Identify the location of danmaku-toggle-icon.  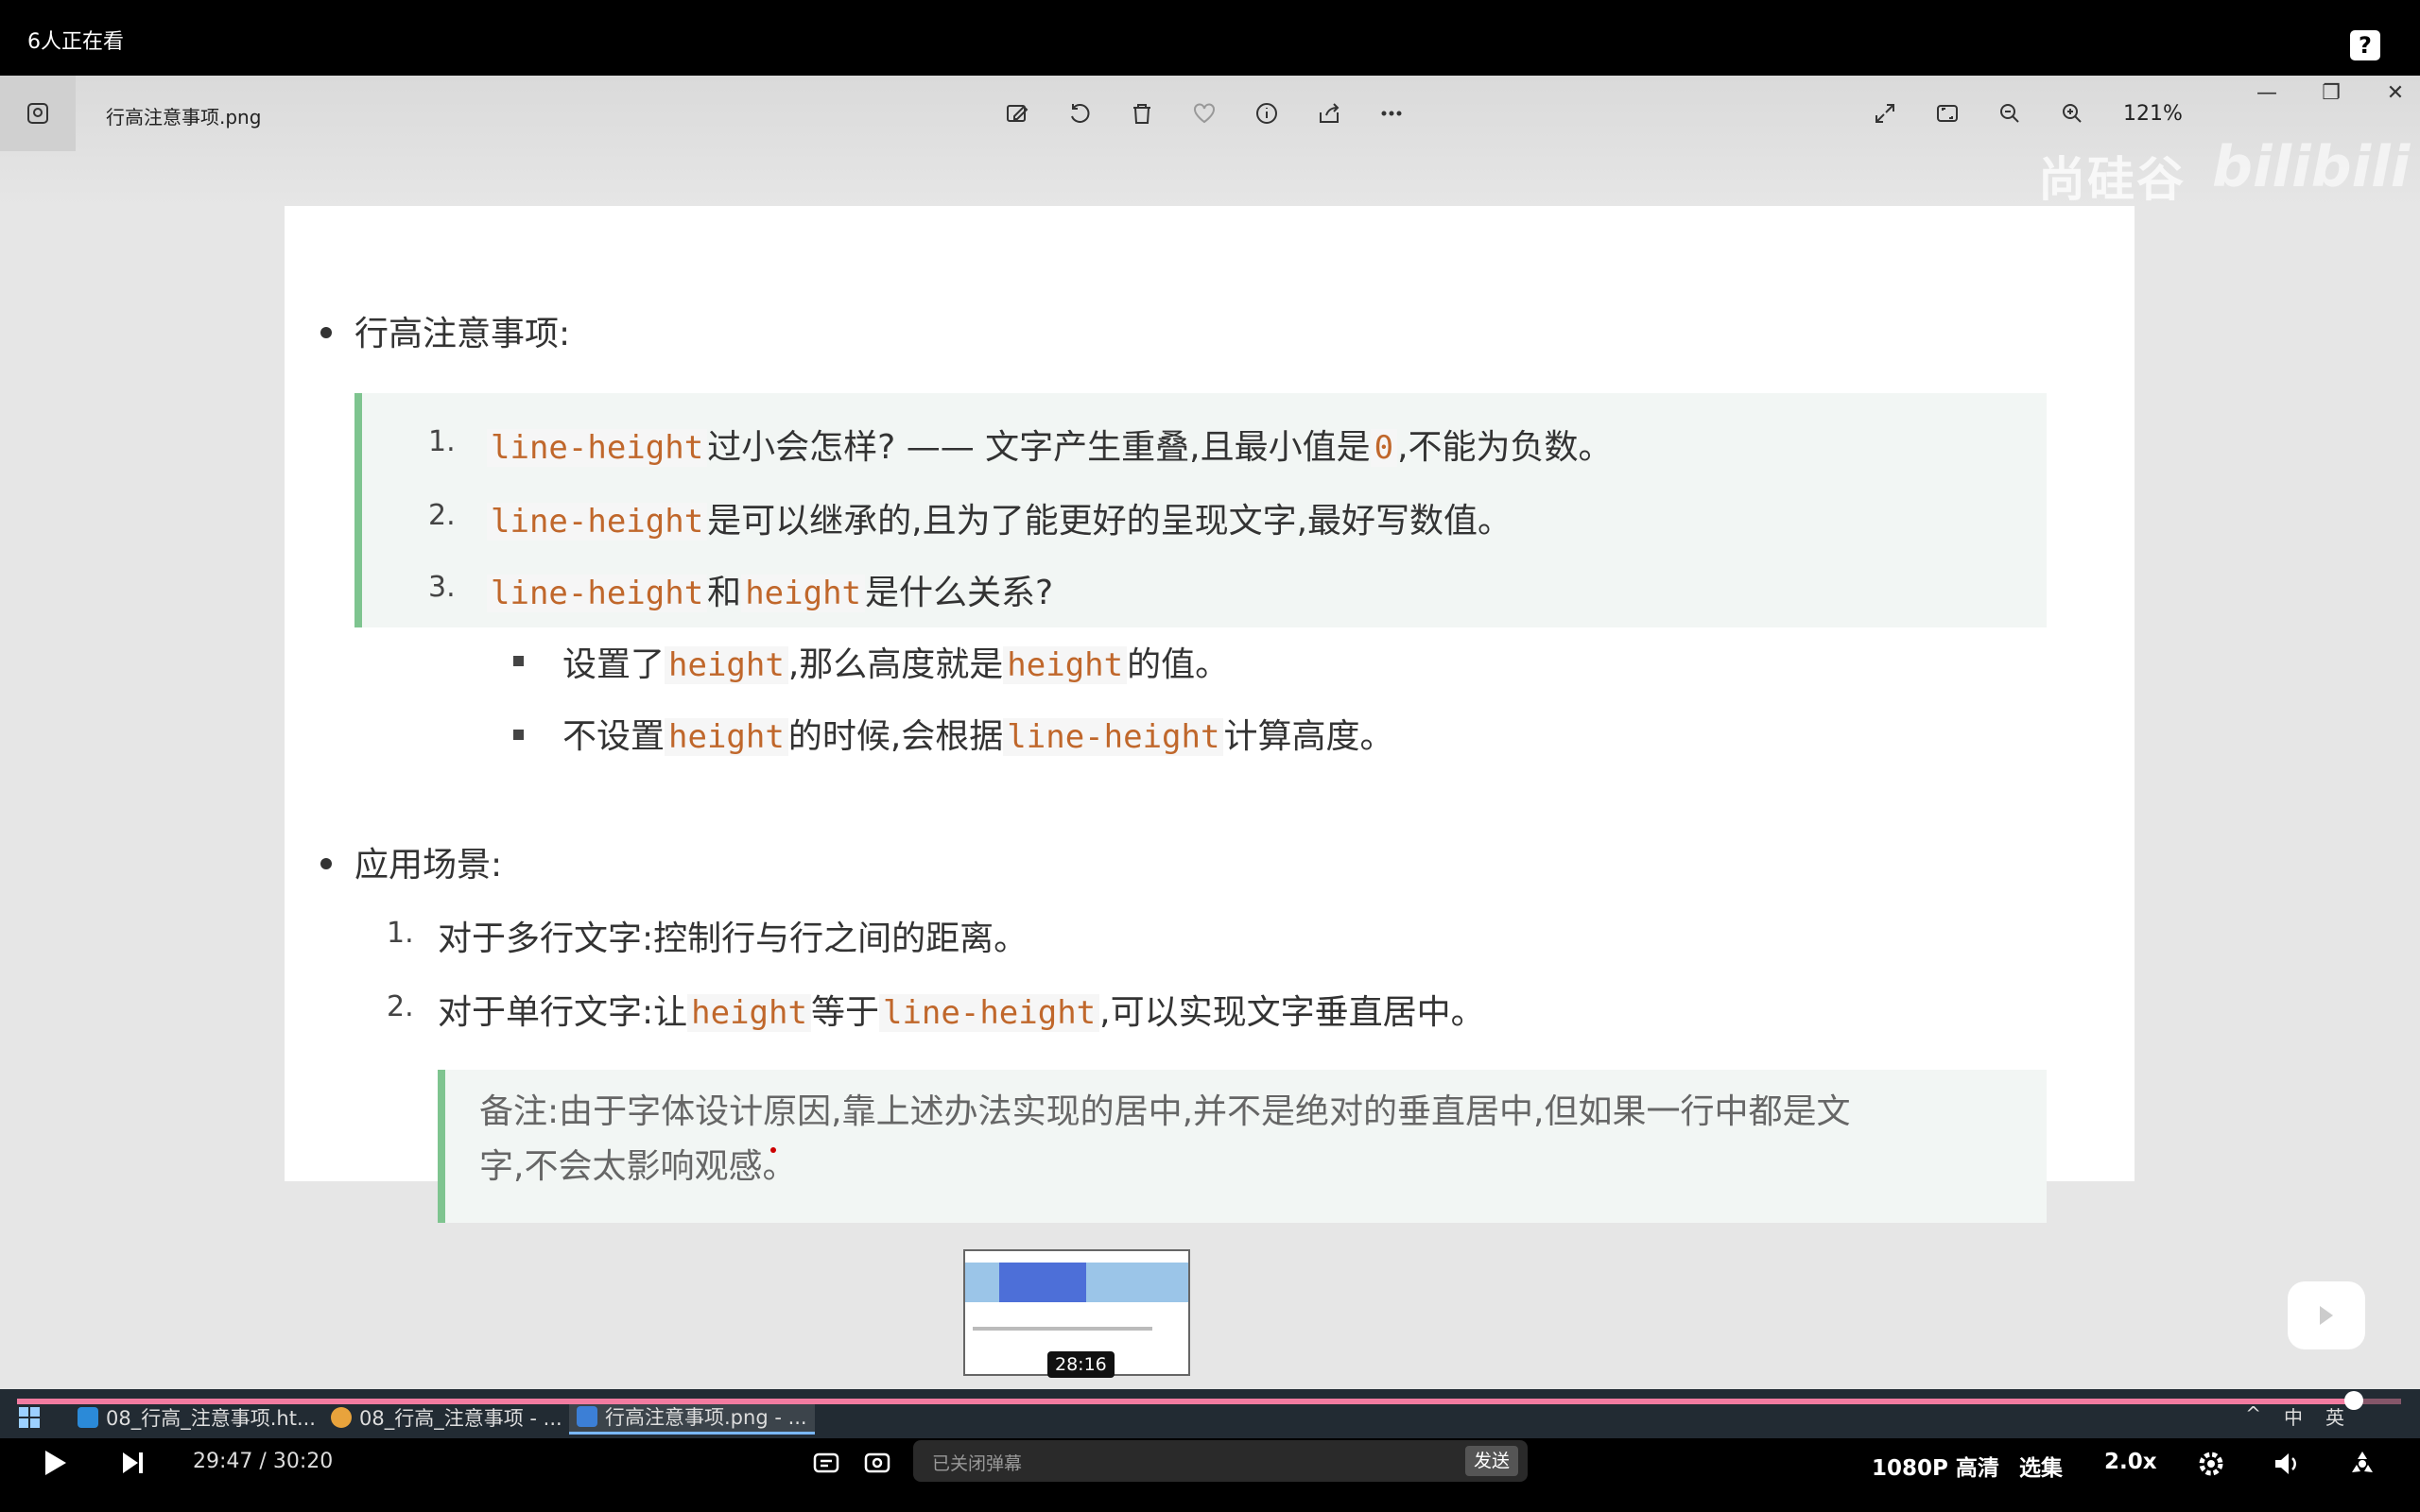
(826, 1463).